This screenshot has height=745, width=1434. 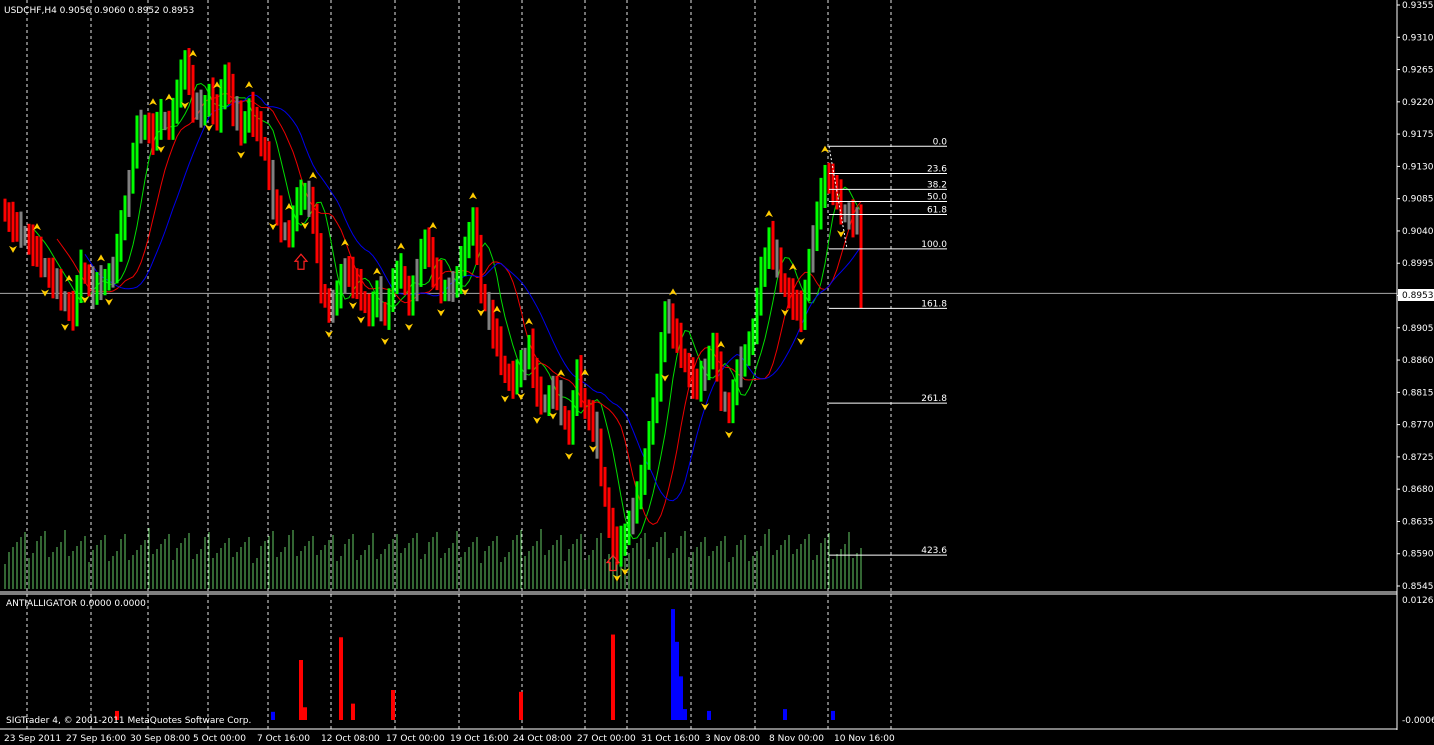 I want to click on y-tick-label: 0.8815, so click(x=1418, y=393).